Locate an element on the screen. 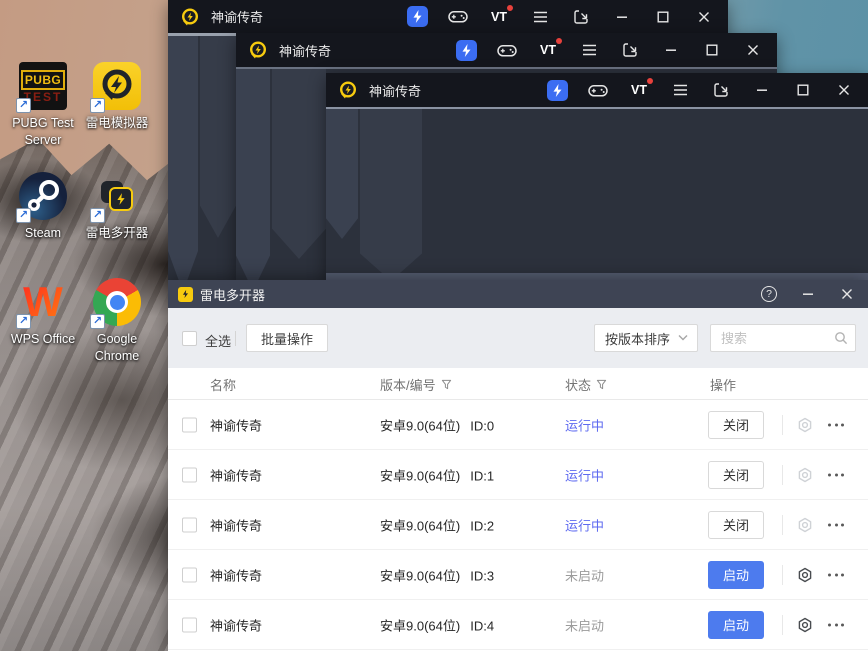 The image size is (868, 651). ldplayer-logo-icon is located at coordinates (258, 50).